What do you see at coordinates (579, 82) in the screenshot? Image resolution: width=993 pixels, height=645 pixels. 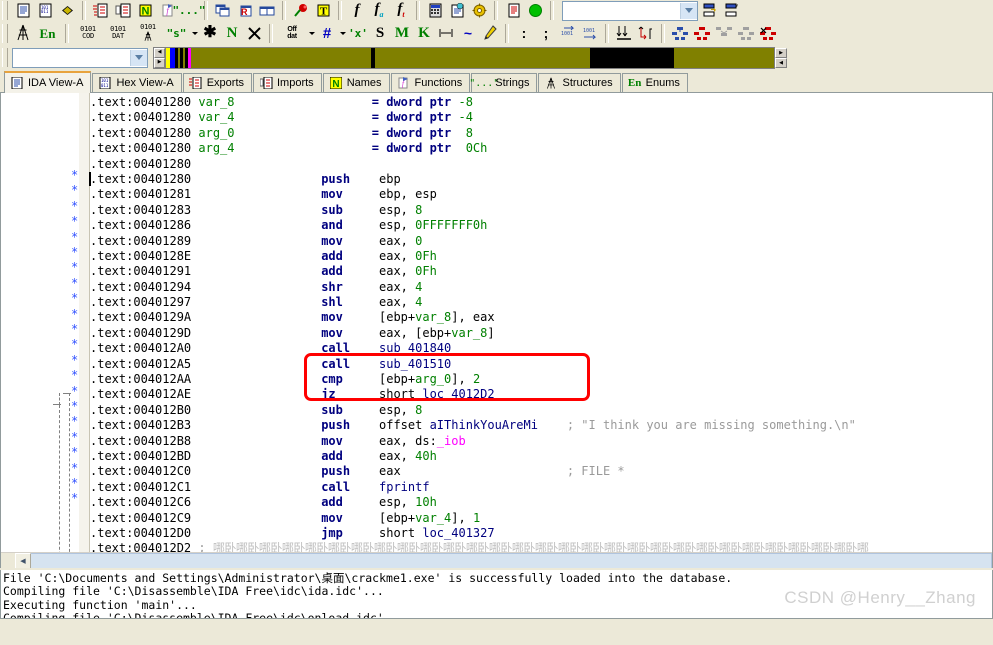 I see `tab-structures: Structures` at bounding box center [579, 82].